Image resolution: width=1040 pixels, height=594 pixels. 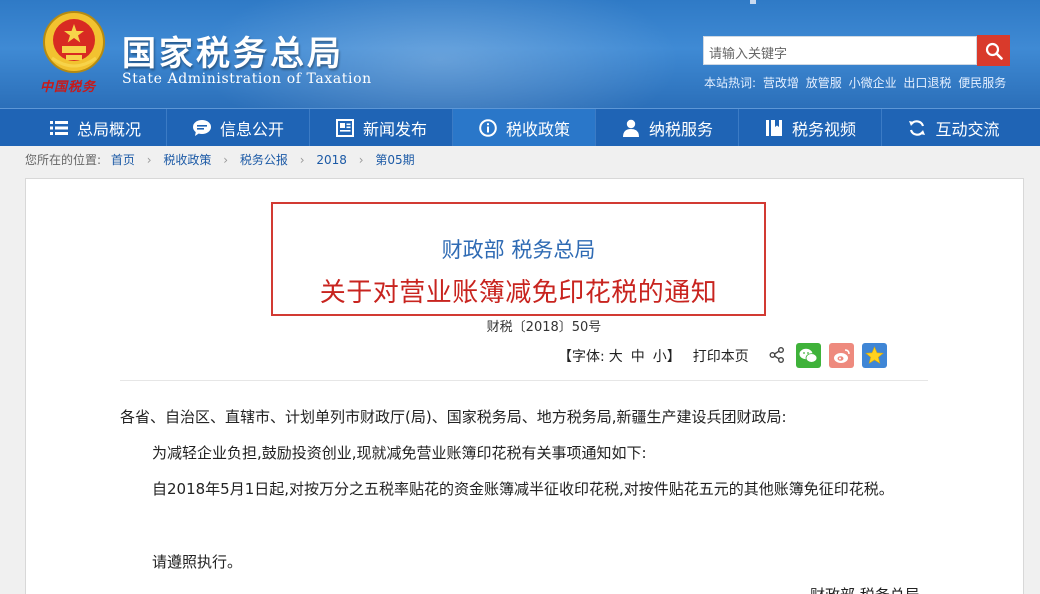 What do you see at coordinates (345, 128) in the screenshot?
I see `newspaper-icon` at bounding box center [345, 128].